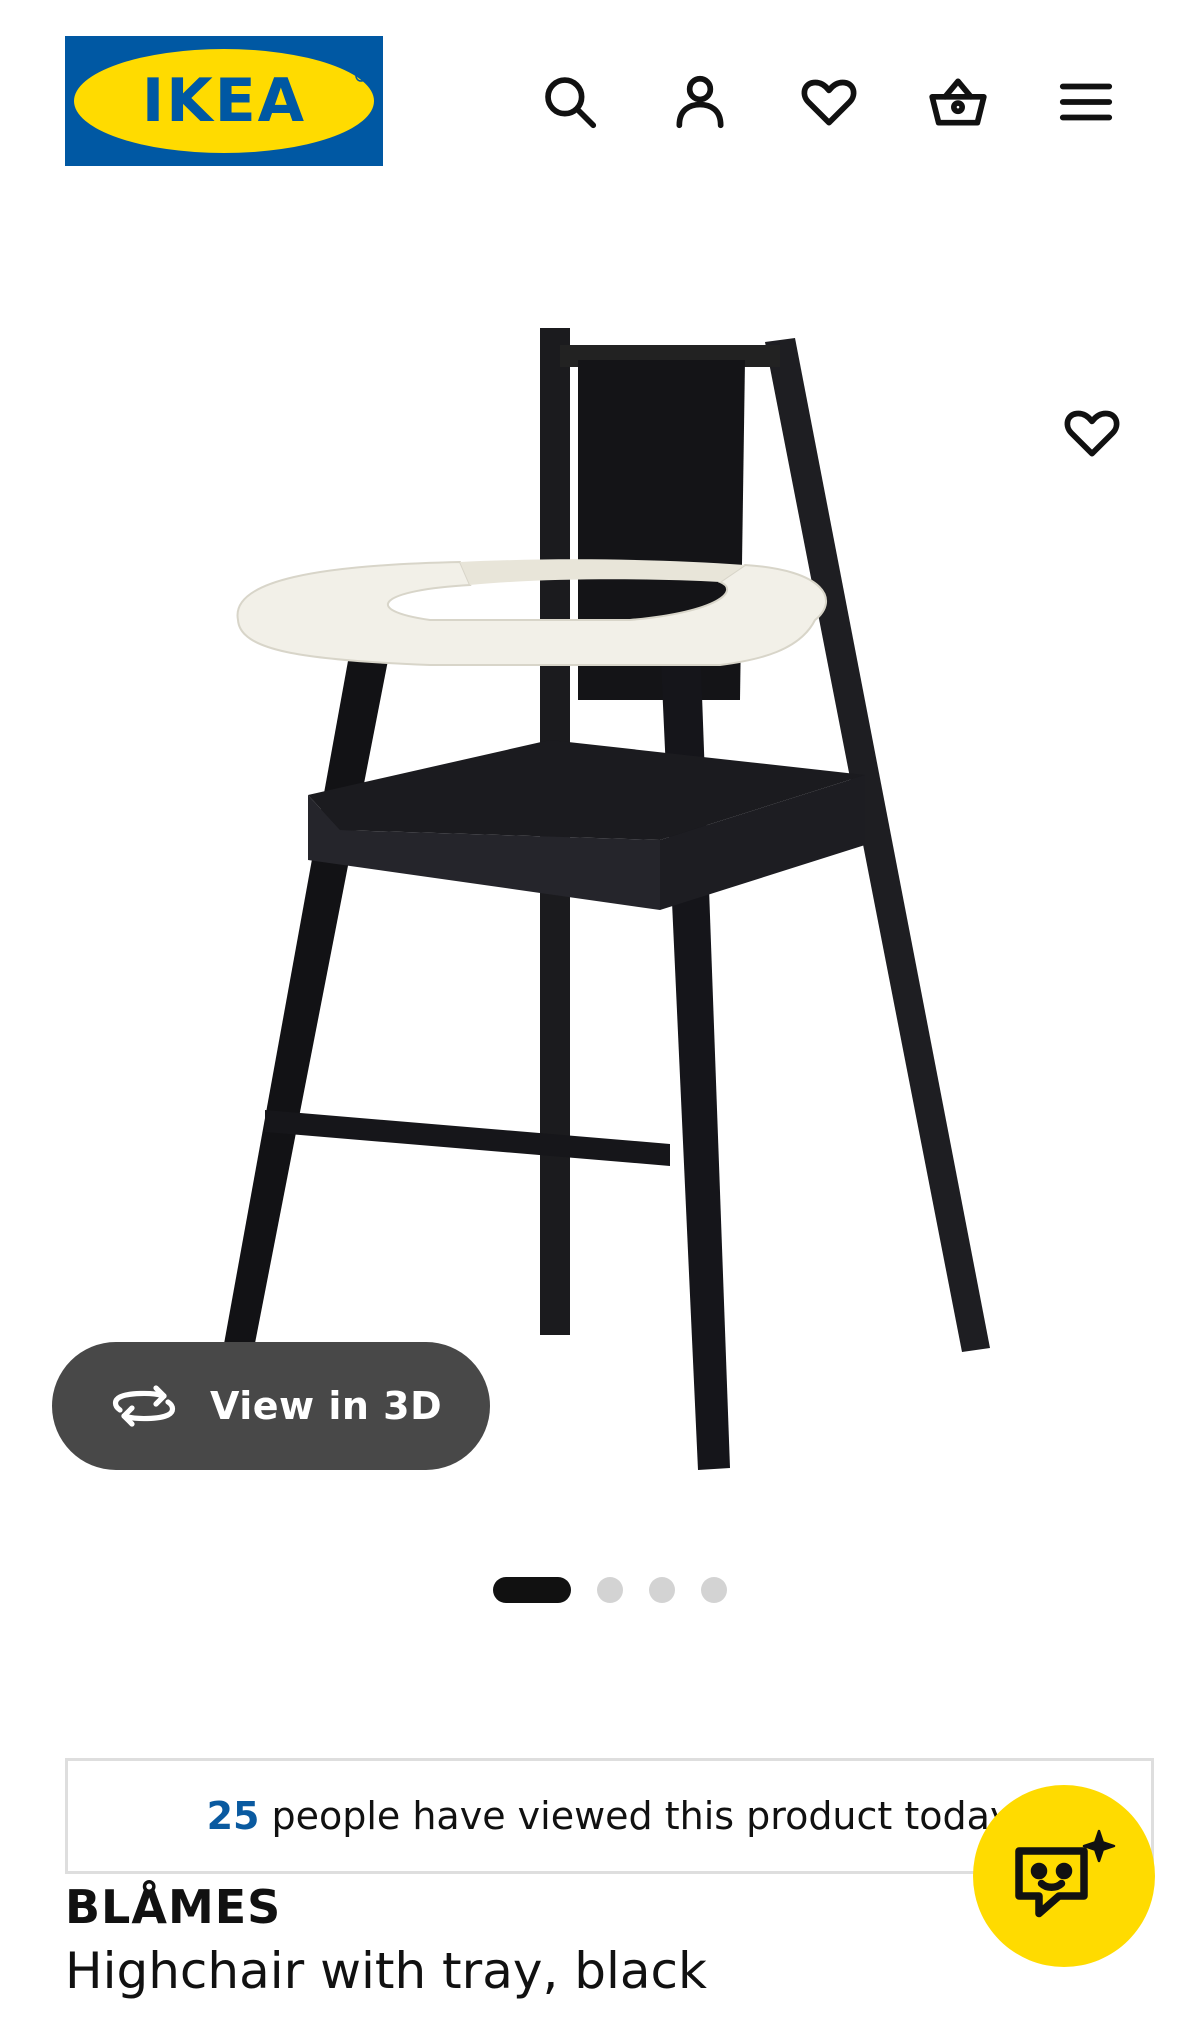 This screenshot has width=1202, height=2019. I want to click on product-name: BLÅMES, so click(173, 1907).